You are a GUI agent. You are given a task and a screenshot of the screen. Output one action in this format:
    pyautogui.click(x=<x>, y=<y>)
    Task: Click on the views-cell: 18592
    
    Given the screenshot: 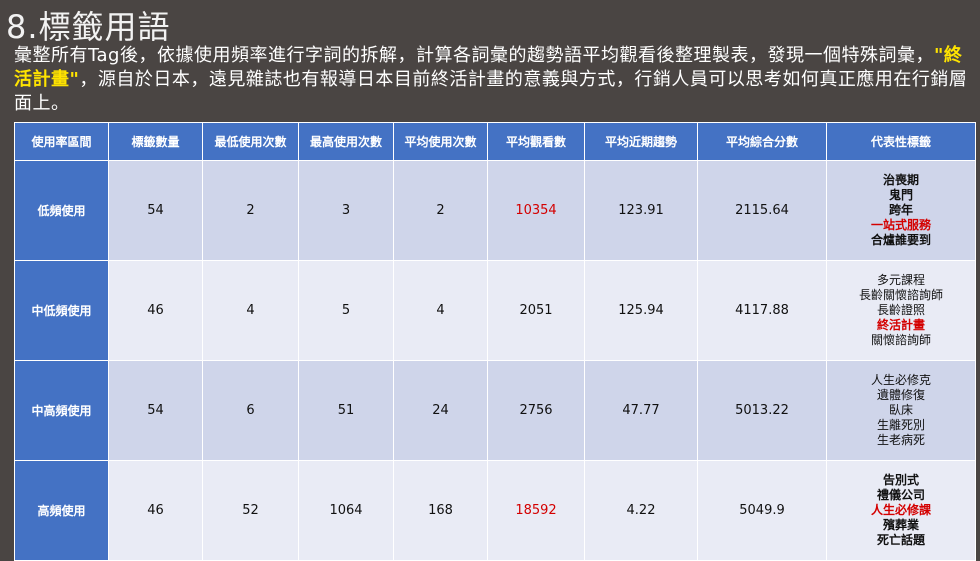 What is the action you would take?
    pyautogui.click(x=536, y=510)
    